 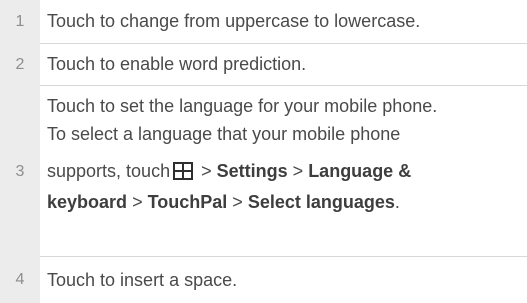 What do you see at coordinates (283, 65) in the screenshot?
I see `row-text: Touch to enable word prediction.` at bounding box center [283, 65].